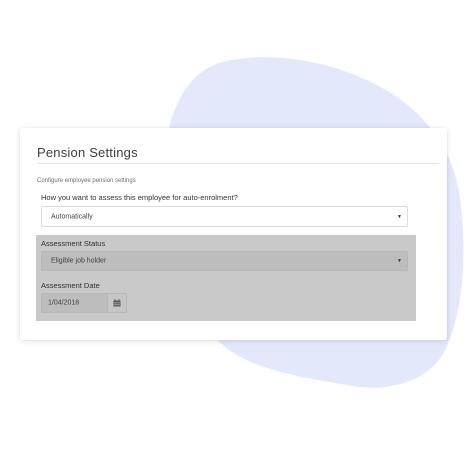  Describe the element at coordinates (224, 216) in the screenshot. I see `assessment-method-select: Automatically ▼` at that location.